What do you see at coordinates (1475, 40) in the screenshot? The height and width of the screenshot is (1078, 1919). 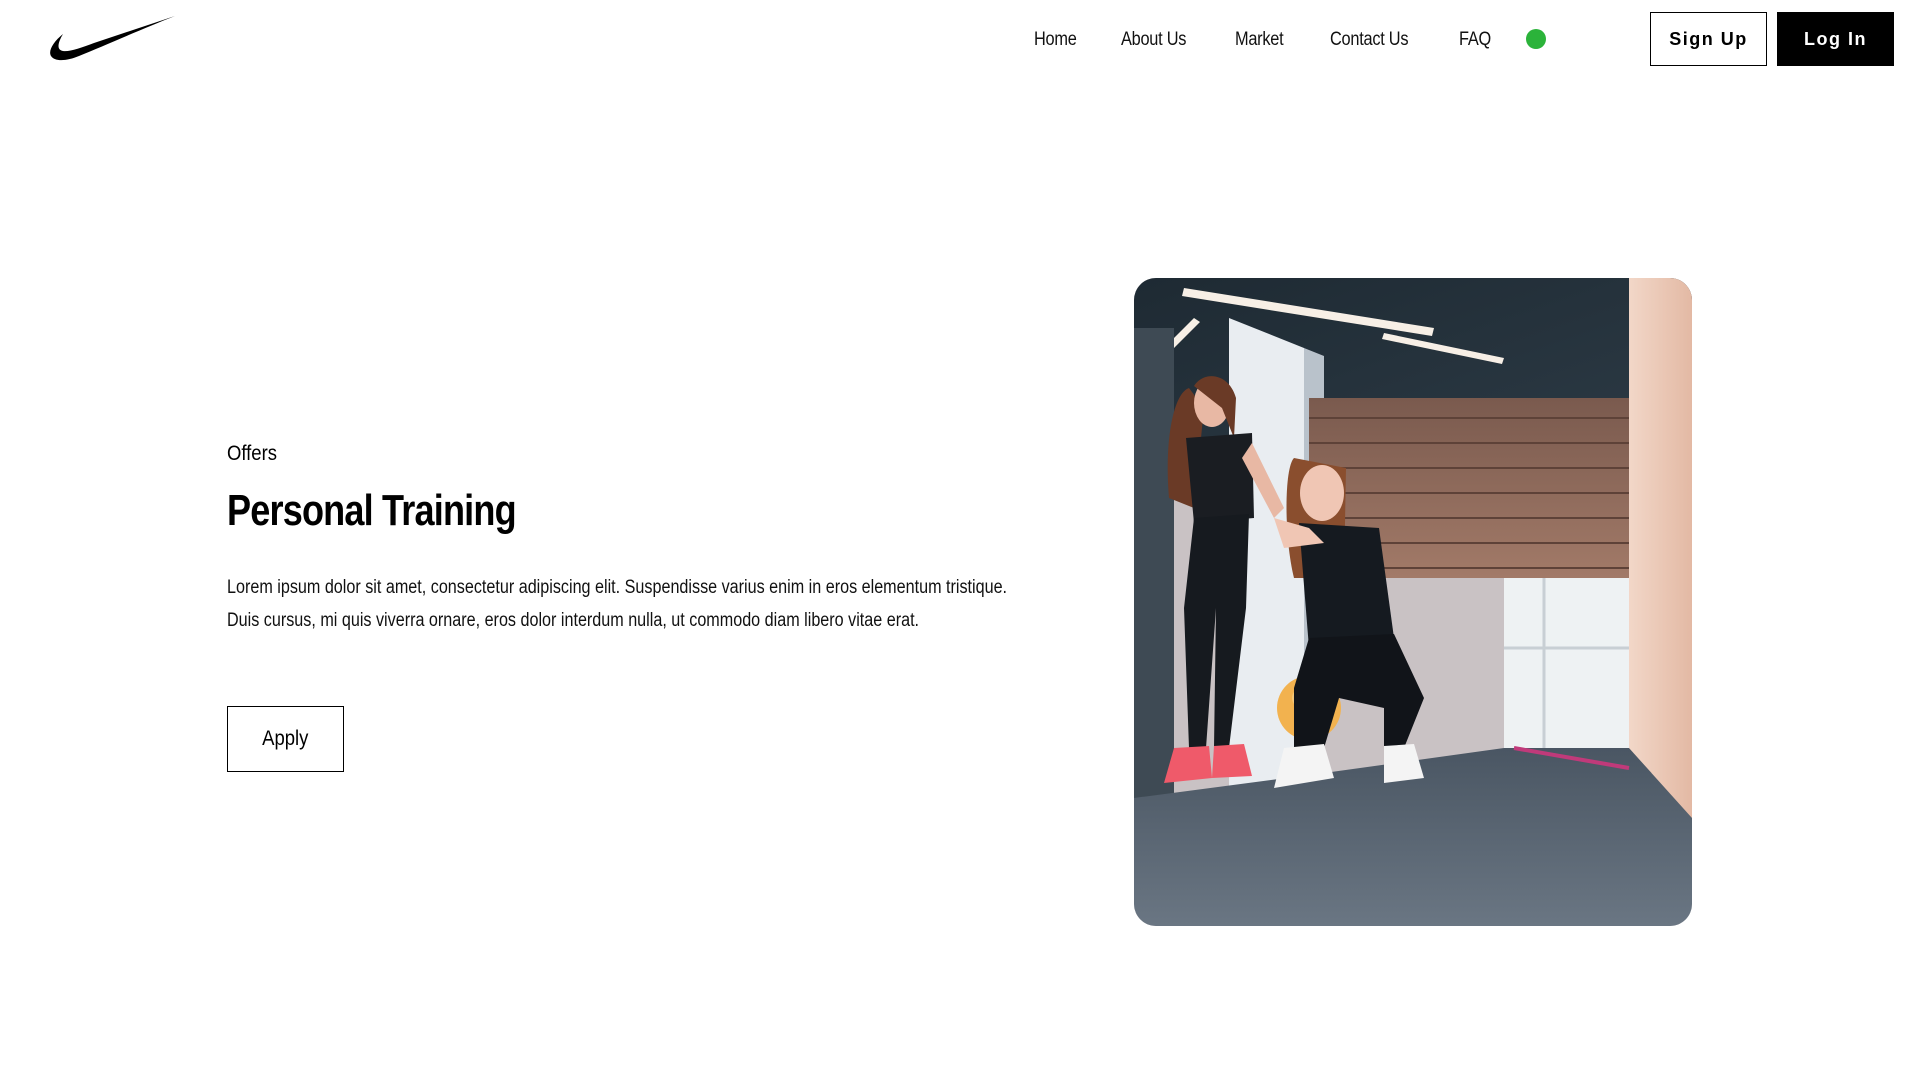 I see `nav-faq: FAQ` at bounding box center [1475, 40].